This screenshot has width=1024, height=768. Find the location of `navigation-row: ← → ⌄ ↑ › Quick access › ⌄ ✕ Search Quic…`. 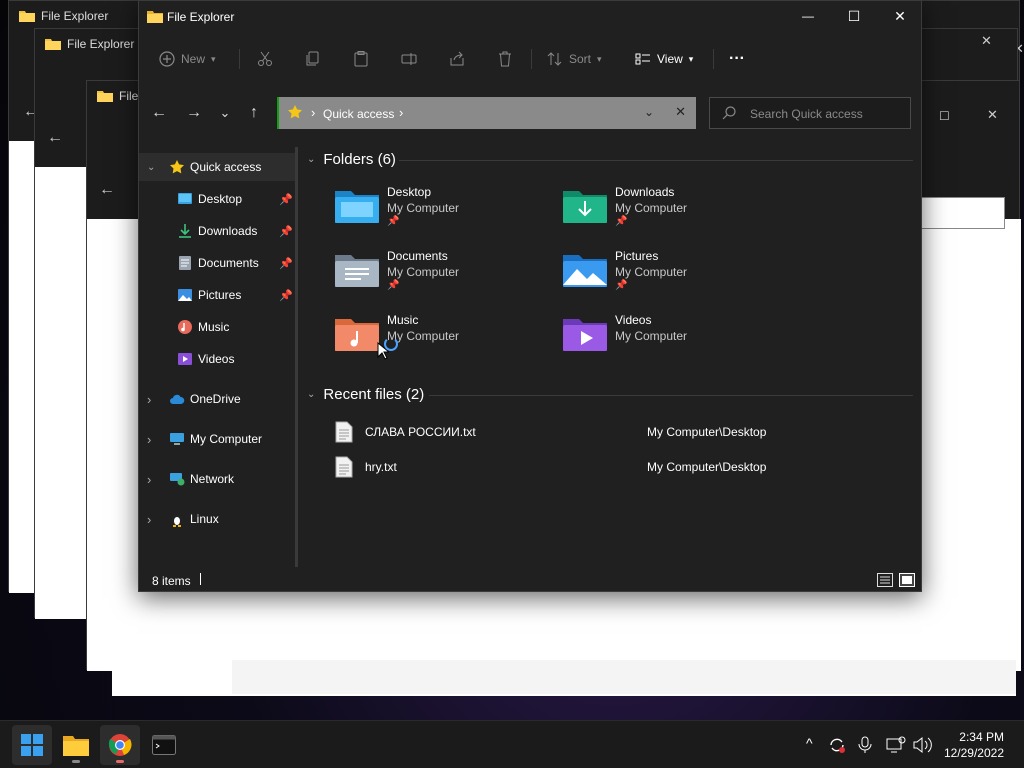

navigation-row: ← → ⌄ ↑ › Quick access › ⌄ ✕ Search Quic… is located at coordinates (530, 113).